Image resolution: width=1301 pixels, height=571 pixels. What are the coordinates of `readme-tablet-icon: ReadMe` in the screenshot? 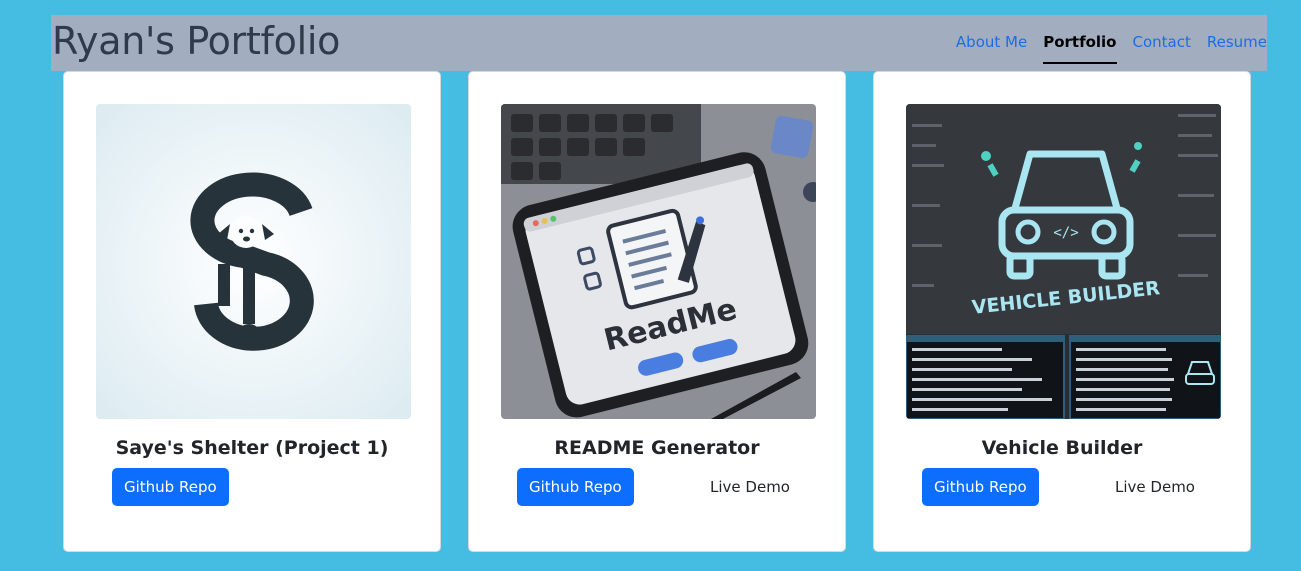 It's located at (658, 261).